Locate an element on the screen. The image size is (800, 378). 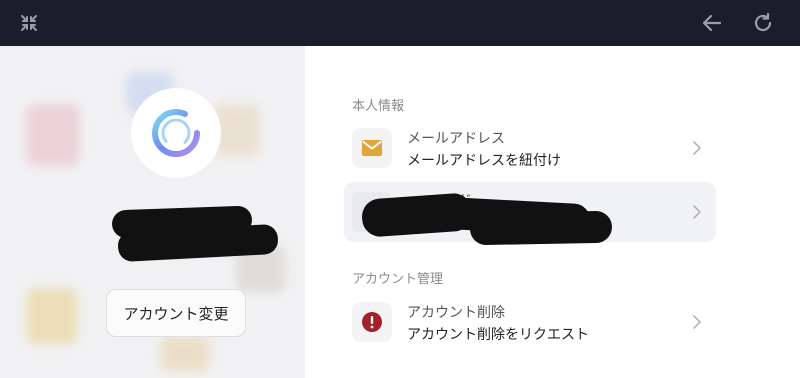
refresh-icon is located at coordinates (763, 23).